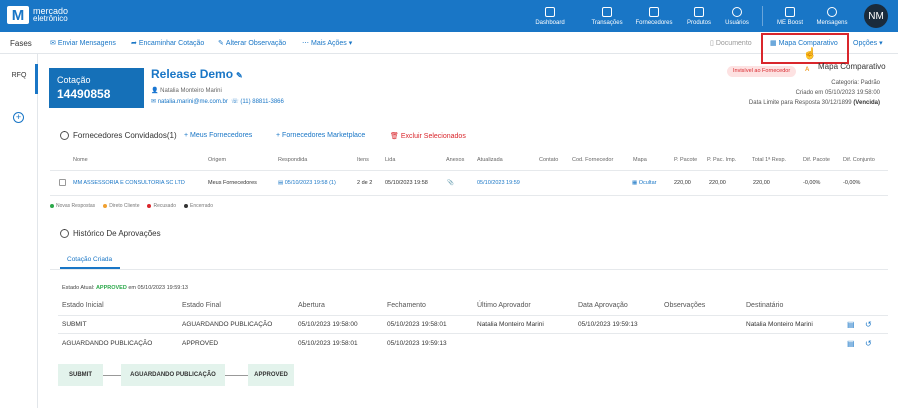 The height and width of the screenshot is (408, 898). What do you see at coordinates (307, 183) in the screenshot?
I see `responded-link: ▤ 05/10/2023 19:58 (1)` at bounding box center [307, 183].